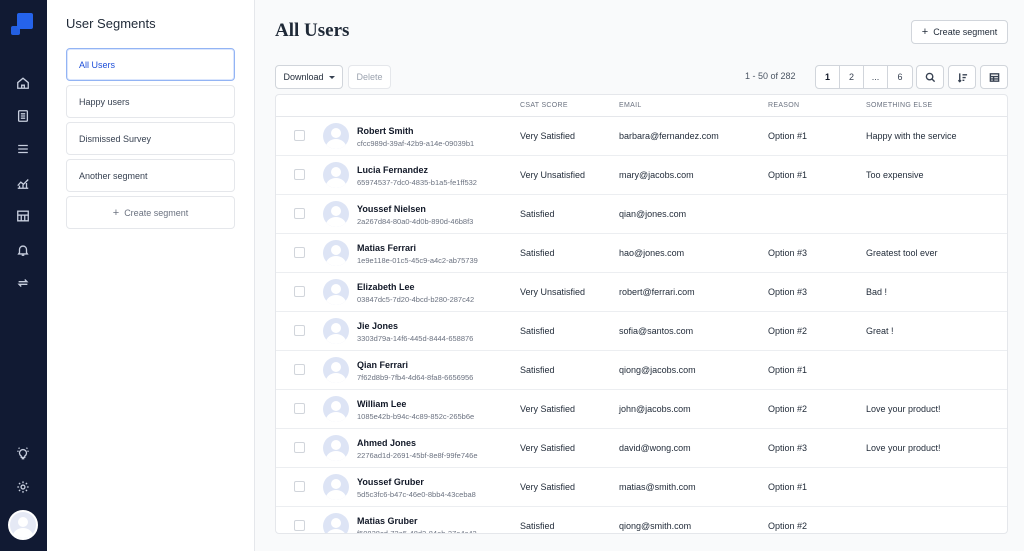  I want to click on user-name: Matias Gruber, so click(387, 521).